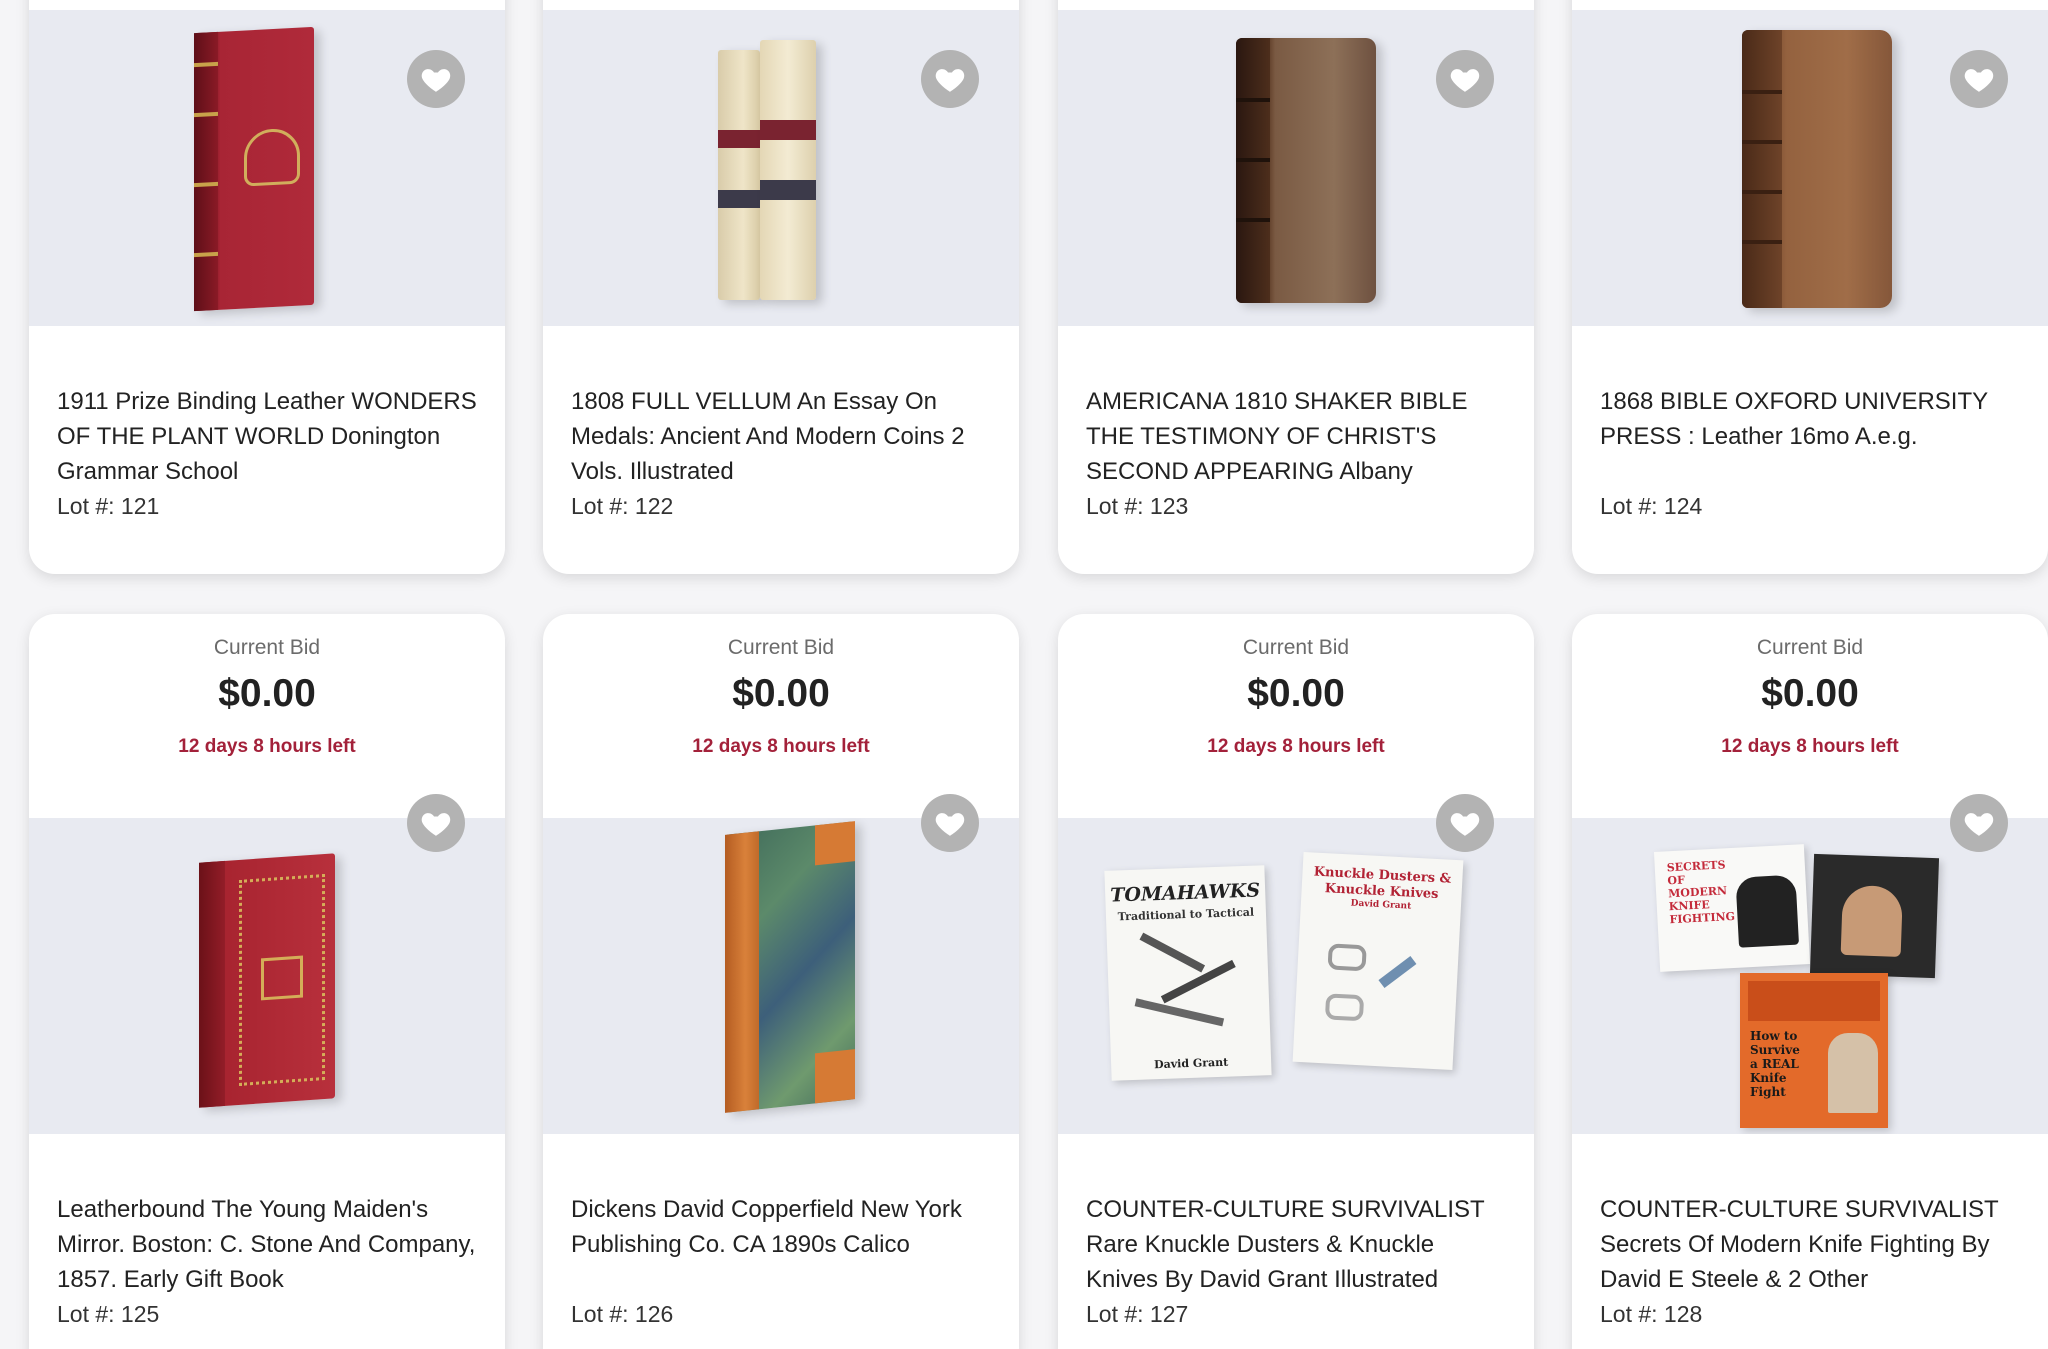 The height and width of the screenshot is (1349, 2048). I want to click on book-cover-knifemaker, so click(1874, 916).